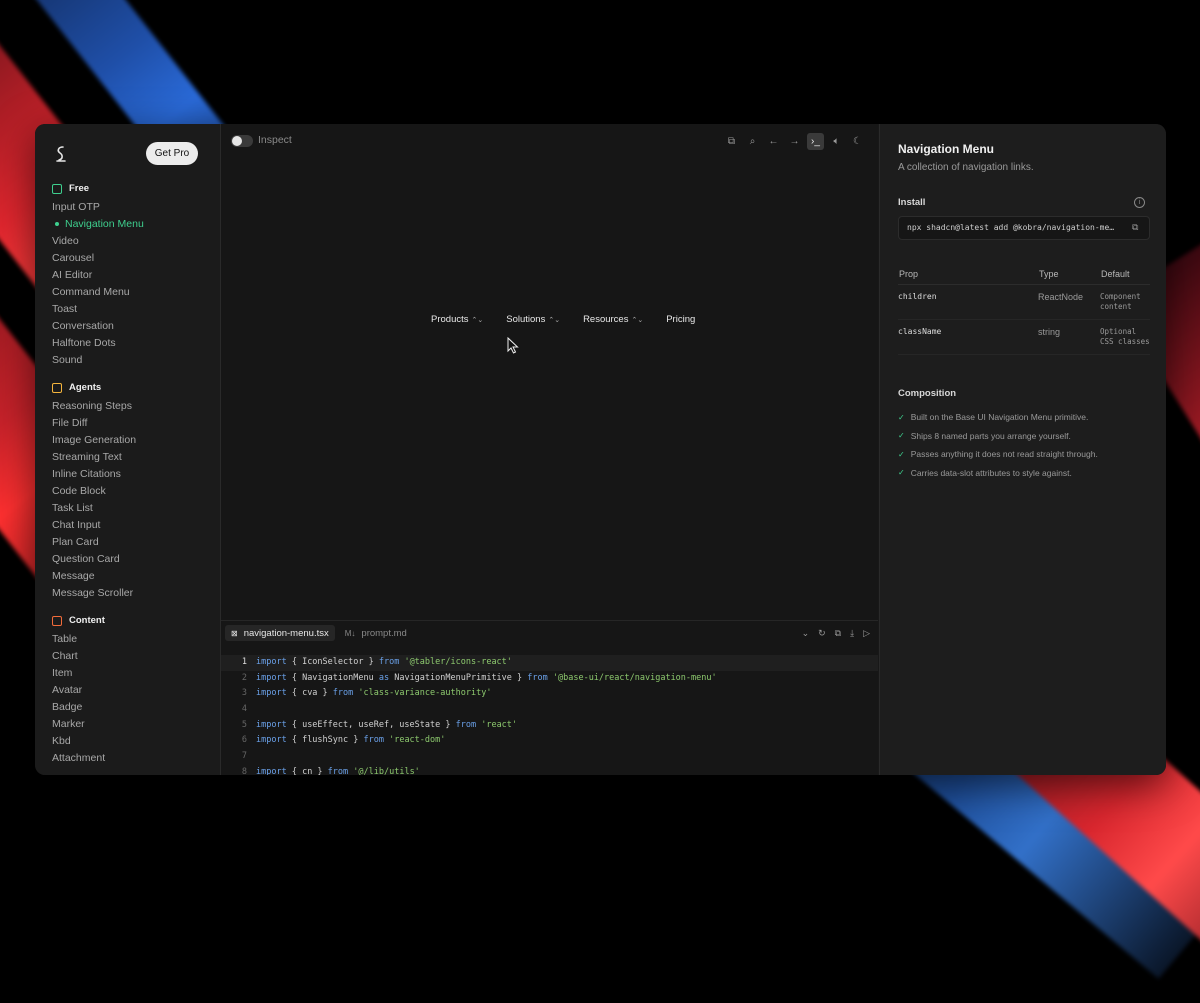 This screenshot has height=1003, width=1200. I want to click on component-title: Navigation Menu, so click(946, 149).